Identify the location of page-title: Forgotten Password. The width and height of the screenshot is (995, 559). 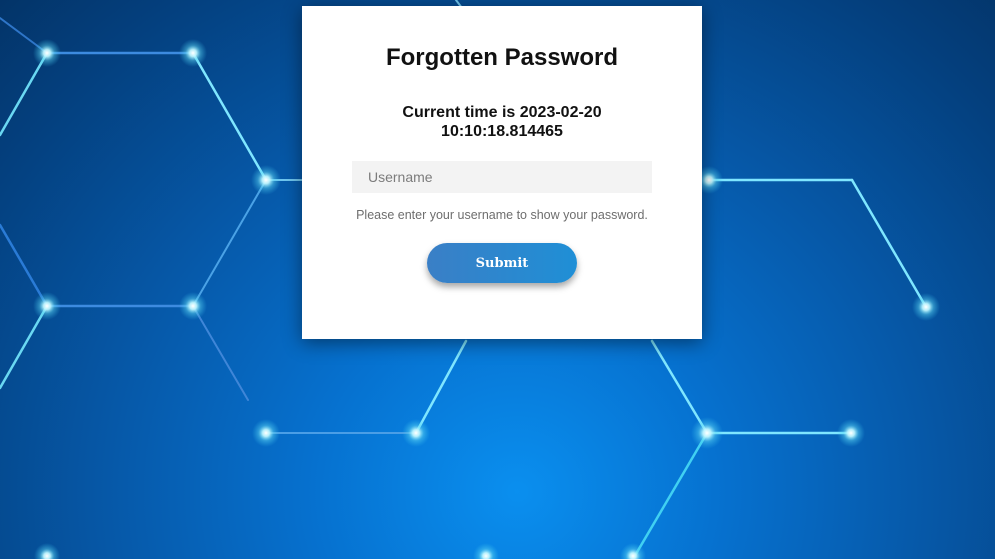
(502, 57).